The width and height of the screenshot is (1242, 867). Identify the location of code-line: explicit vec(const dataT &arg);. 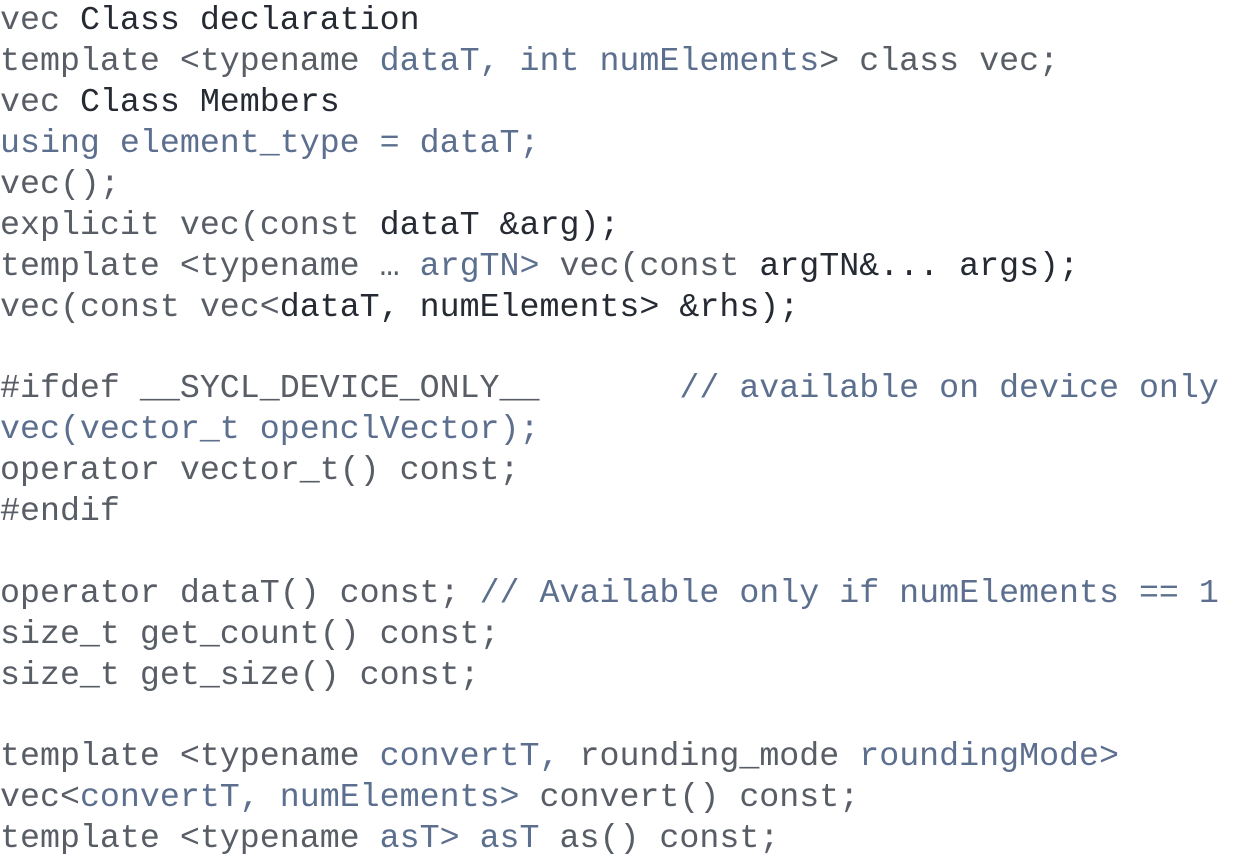
(309, 225).